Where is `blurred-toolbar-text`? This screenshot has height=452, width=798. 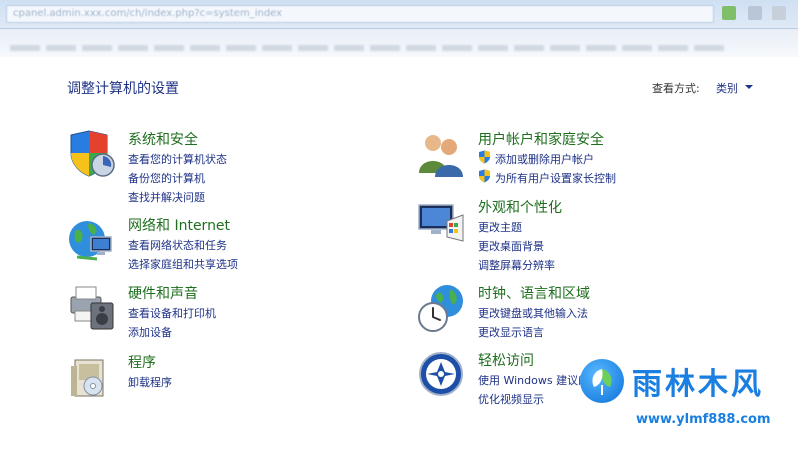 blurred-toolbar-text is located at coordinates (370, 48).